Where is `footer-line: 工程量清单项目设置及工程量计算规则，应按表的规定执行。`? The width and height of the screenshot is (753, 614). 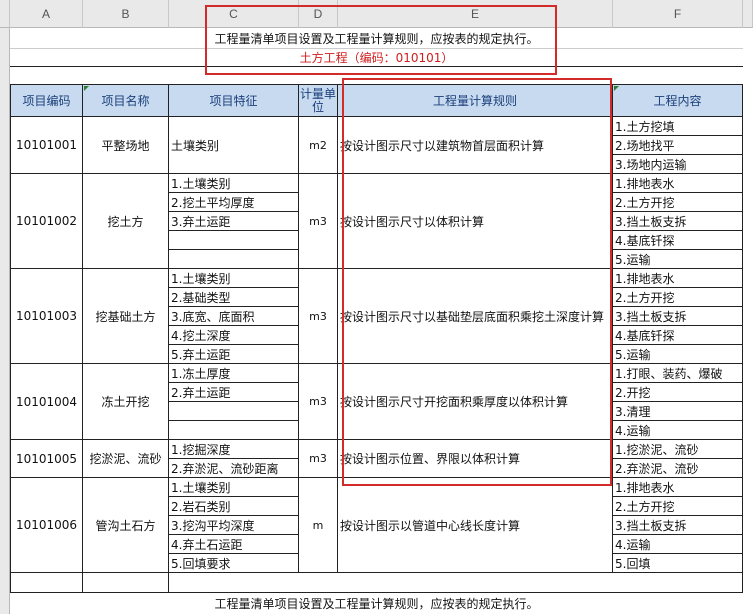 footer-line: 工程量清单项目设置及工程量计算规则，应按表的规定执行。 is located at coordinates (376, 603).